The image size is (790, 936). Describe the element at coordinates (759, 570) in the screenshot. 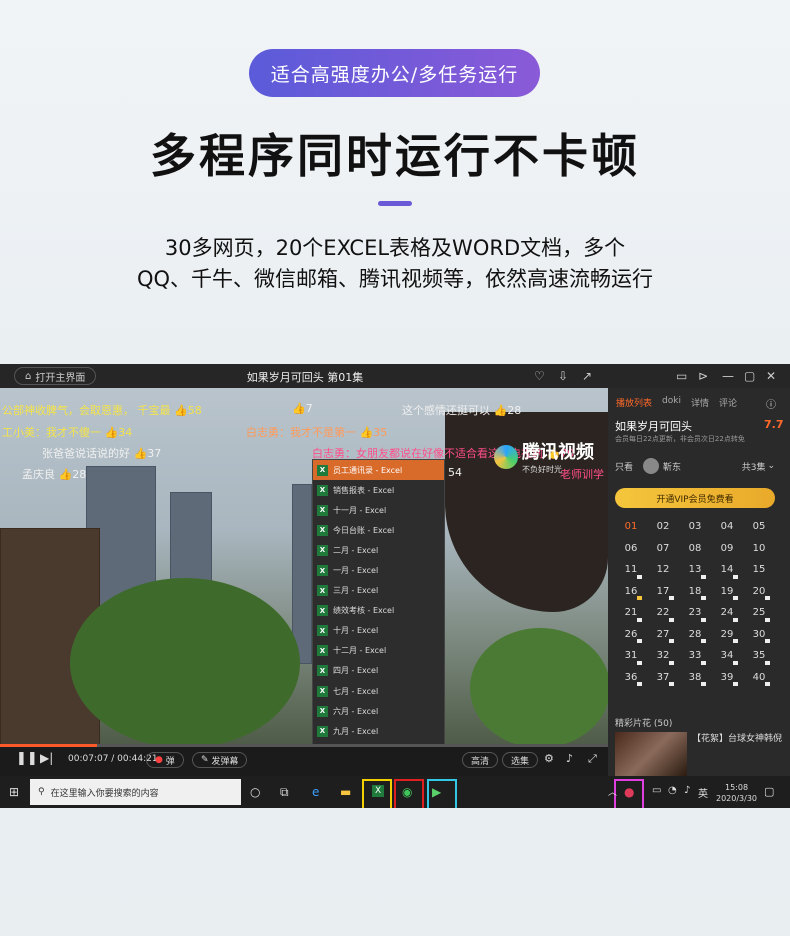

I see `episode-item: 15` at that location.